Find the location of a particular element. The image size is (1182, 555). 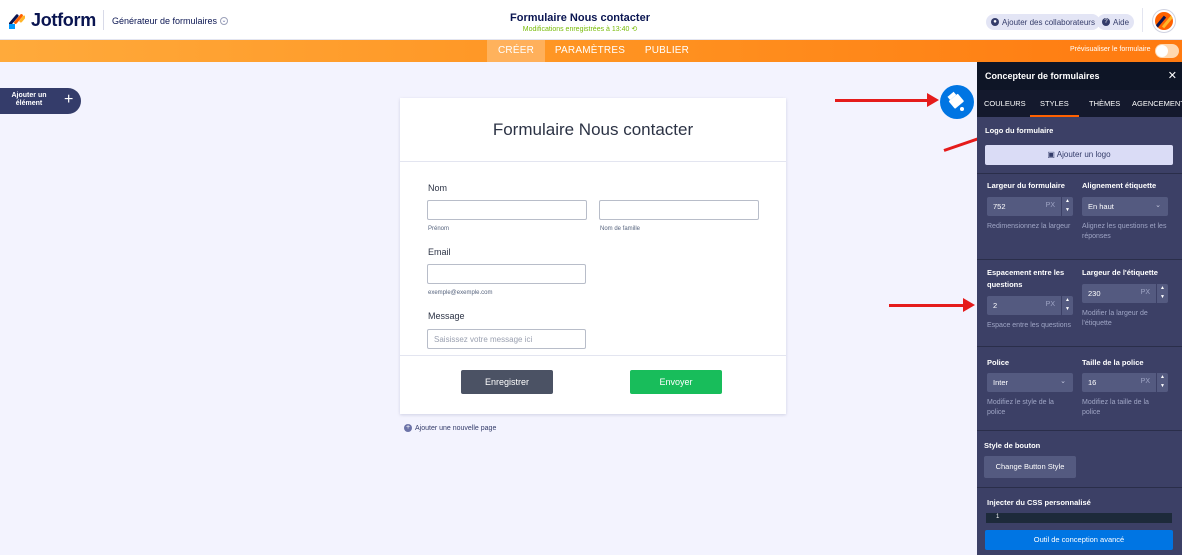

last-name-input is located at coordinates (679, 210).